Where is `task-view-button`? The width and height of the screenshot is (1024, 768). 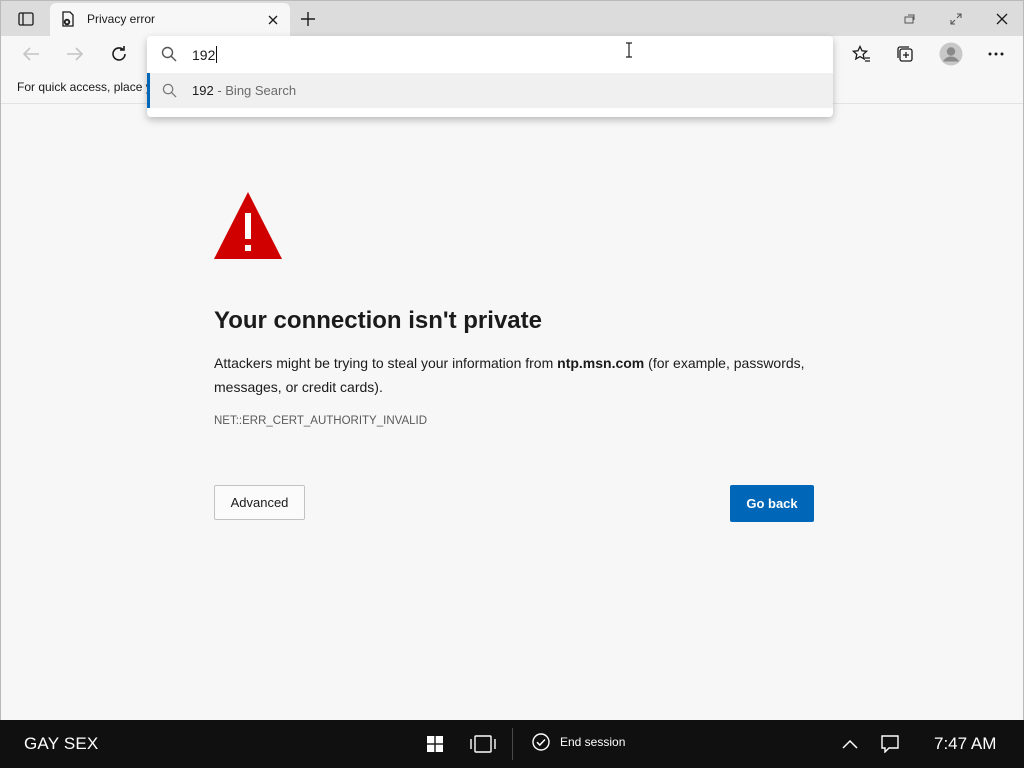 task-view-button is located at coordinates (483, 744).